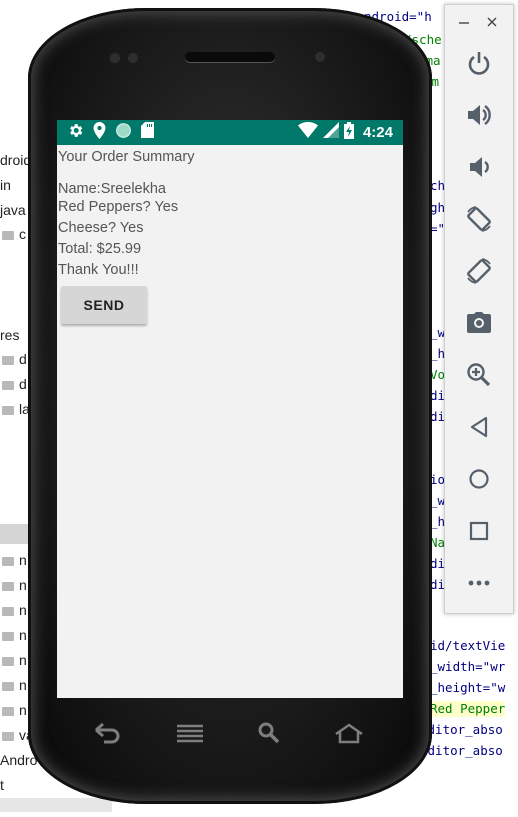 The width and height of the screenshot is (518, 817). Describe the element at coordinates (468, 709) in the screenshot. I see `code-line: Red Pepper` at that location.